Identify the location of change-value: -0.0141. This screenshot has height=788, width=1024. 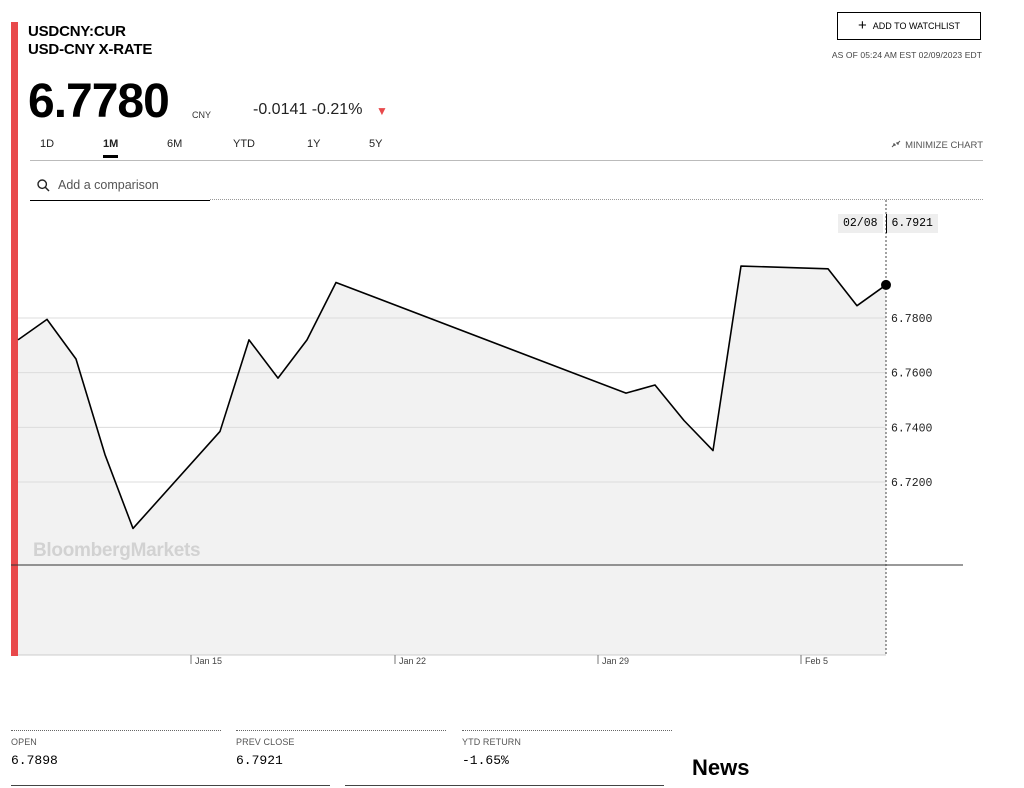
(280, 109).